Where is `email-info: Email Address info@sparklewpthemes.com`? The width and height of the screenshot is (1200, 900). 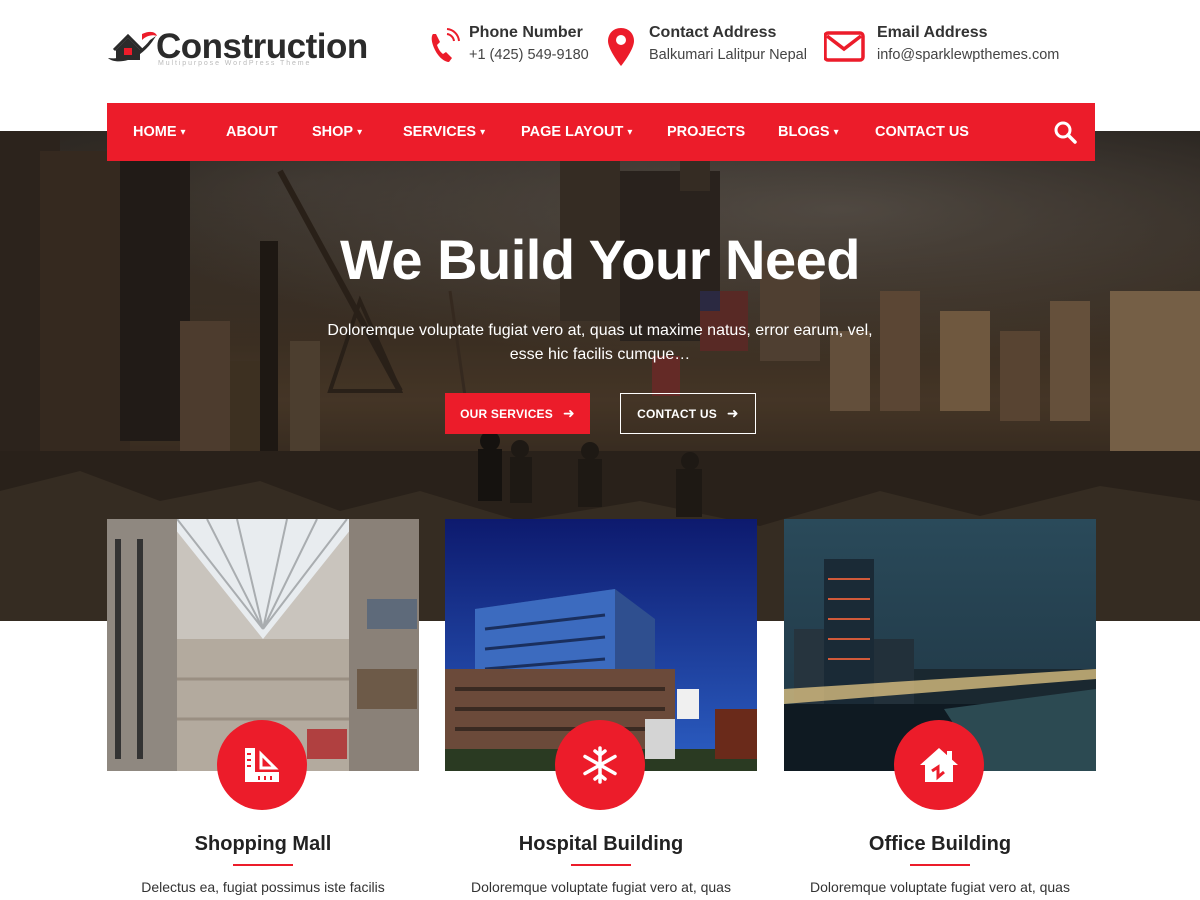
email-info: Email Address info@sparklewpthemes.com is located at coordinates (949, 47).